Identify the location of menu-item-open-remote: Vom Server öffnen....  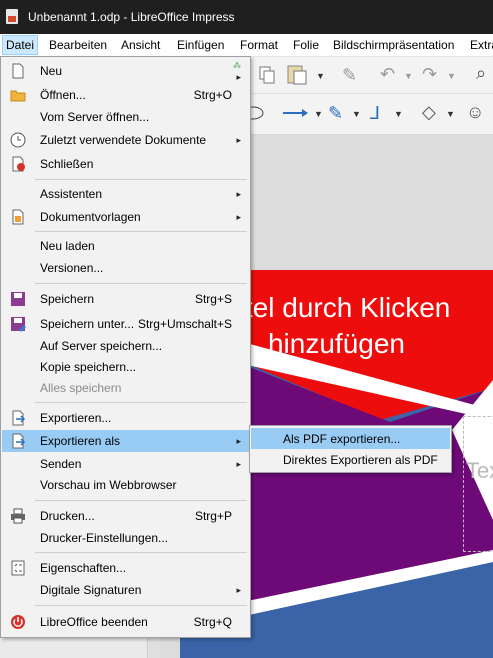
(125, 117).